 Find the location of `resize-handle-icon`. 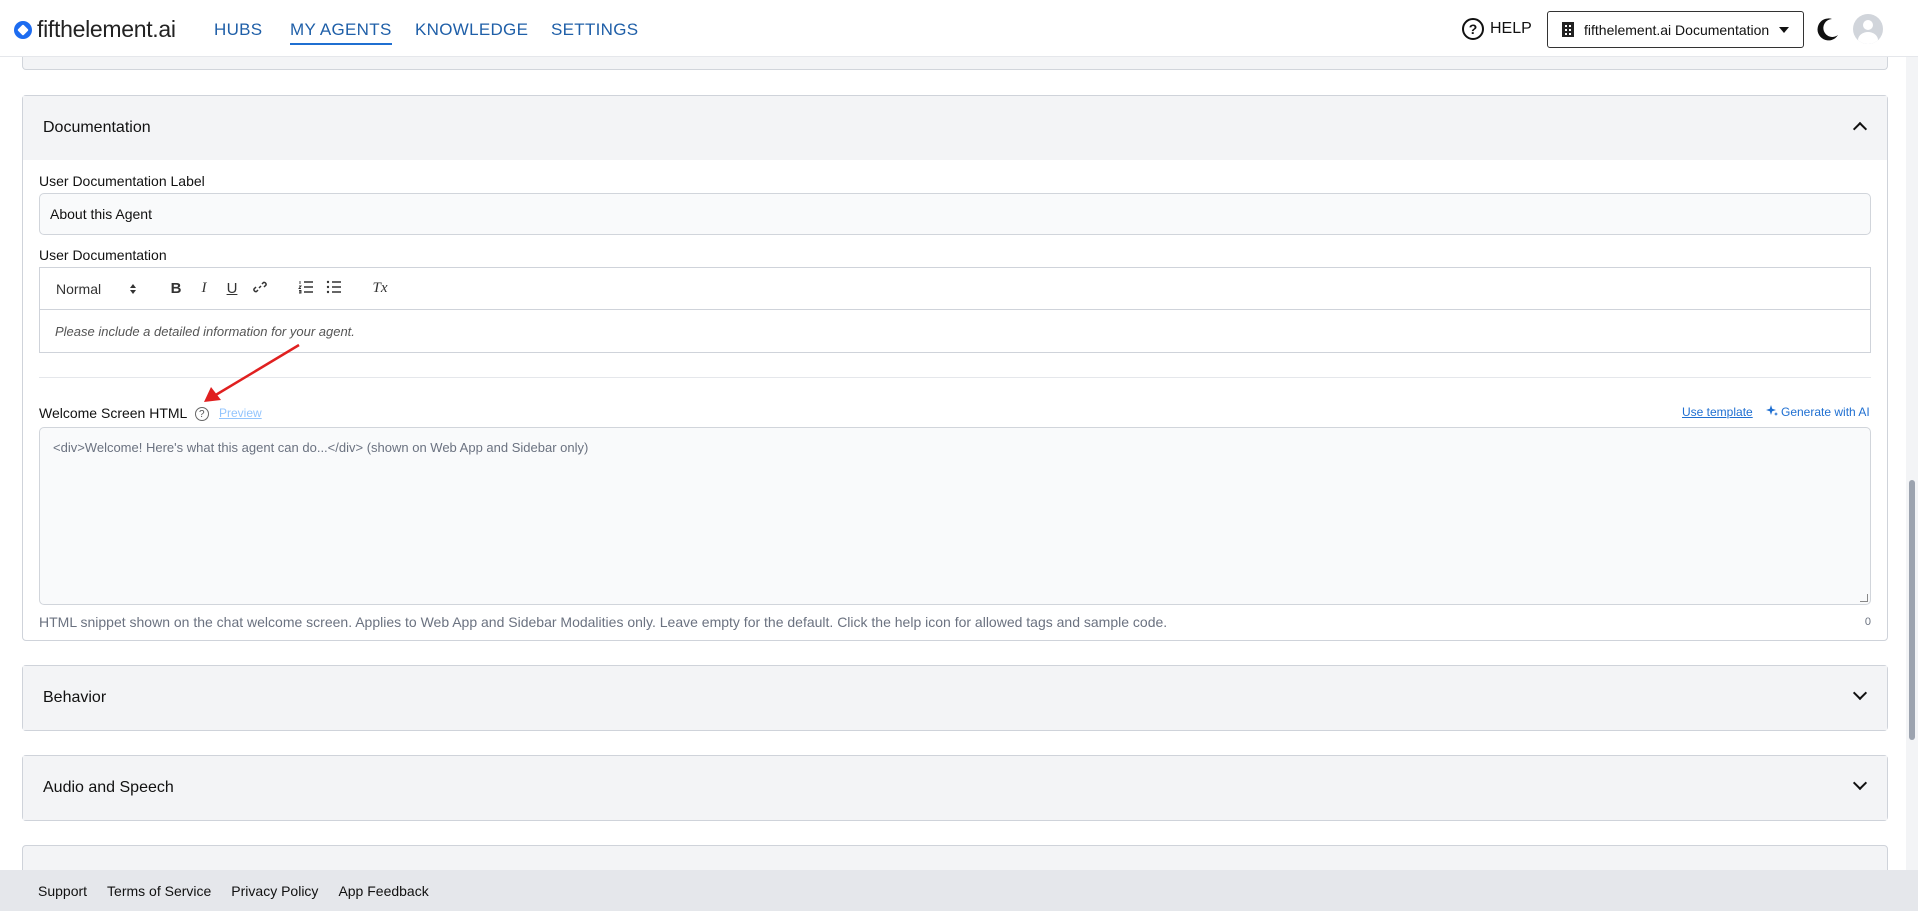

resize-handle-icon is located at coordinates (1864, 598).